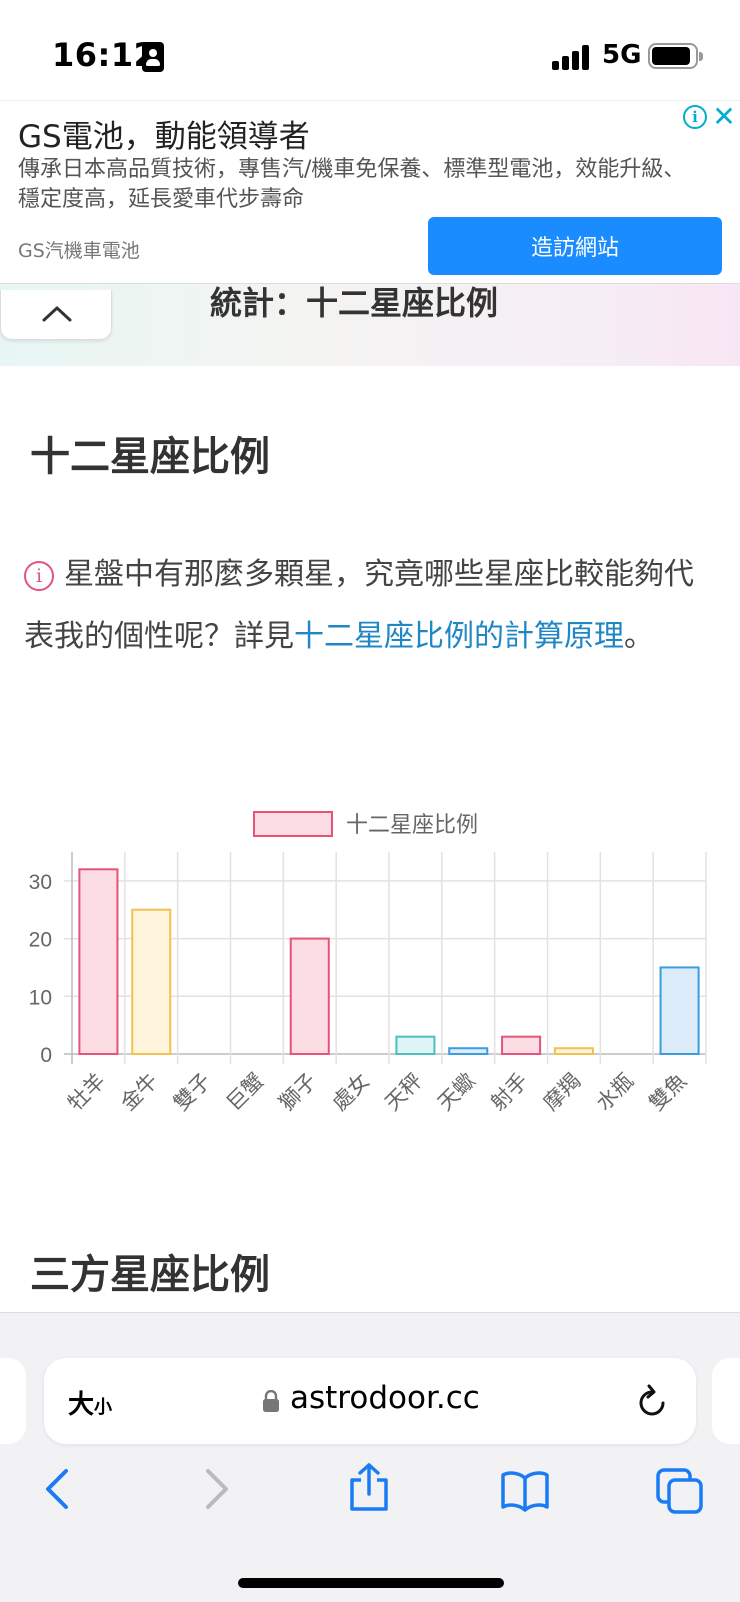  I want to click on text-size-large-glyph: 大, so click(81, 1405).